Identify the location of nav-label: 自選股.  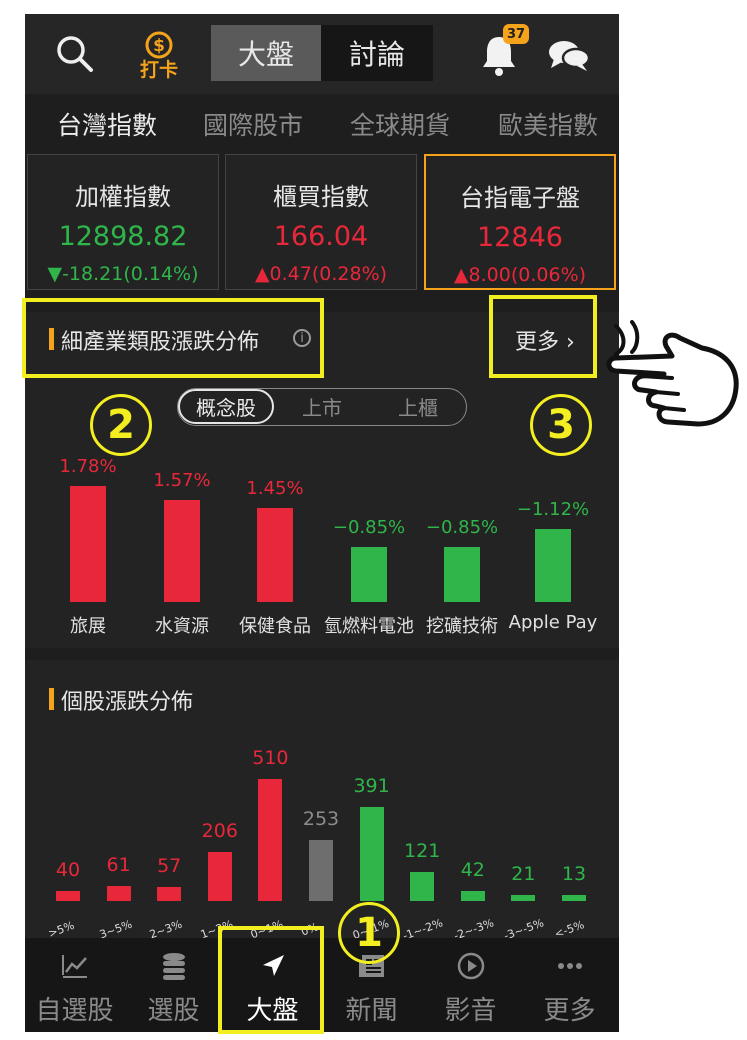
(74, 1011).